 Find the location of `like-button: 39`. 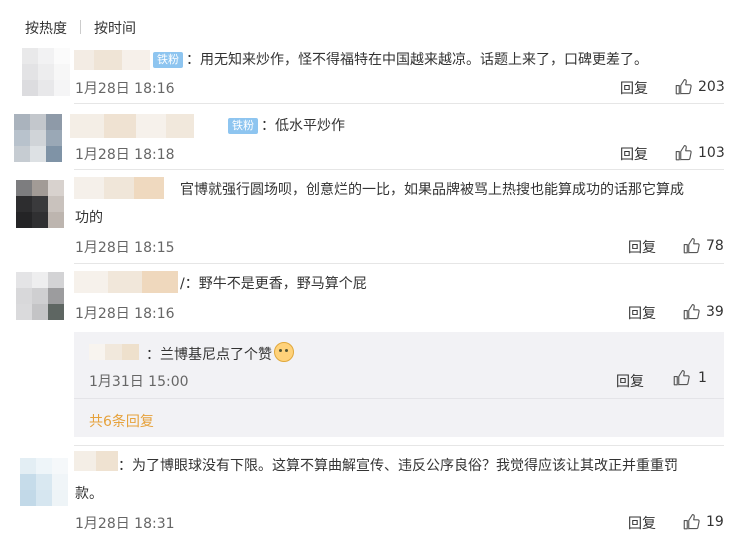

like-button: 39 is located at coordinates (703, 312).